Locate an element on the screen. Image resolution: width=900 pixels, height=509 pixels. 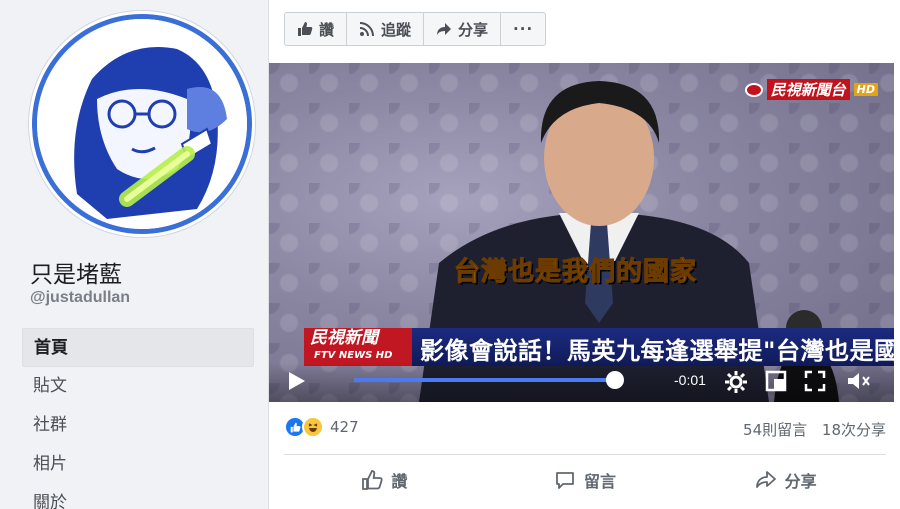
divider is located at coordinates (585, 454).